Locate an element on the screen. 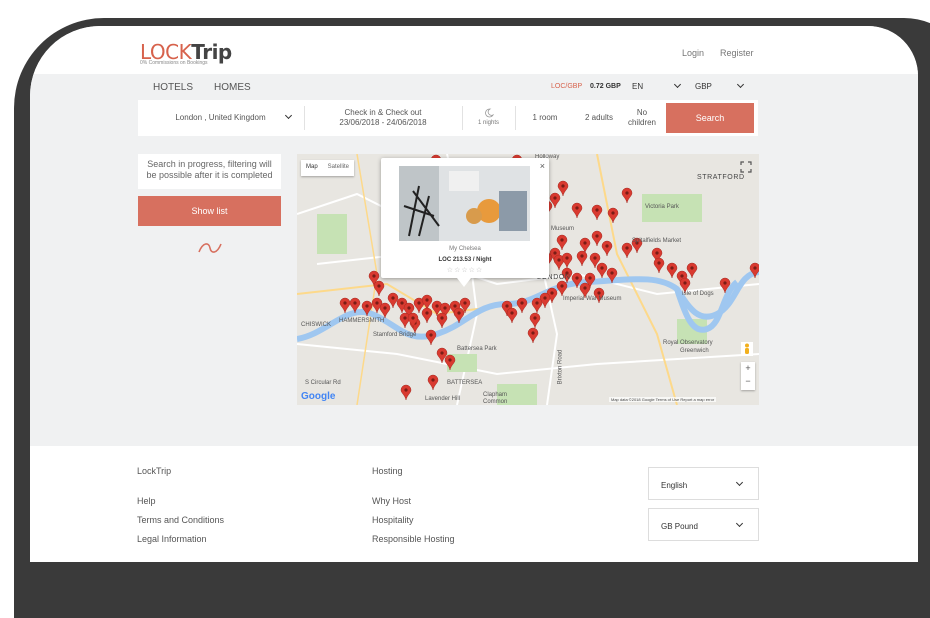 The width and height of the screenshot is (930, 618). hotel-info-popup: × My Chelsea LOC 213.53 / Night ☆☆☆☆☆ is located at coordinates (465, 222).